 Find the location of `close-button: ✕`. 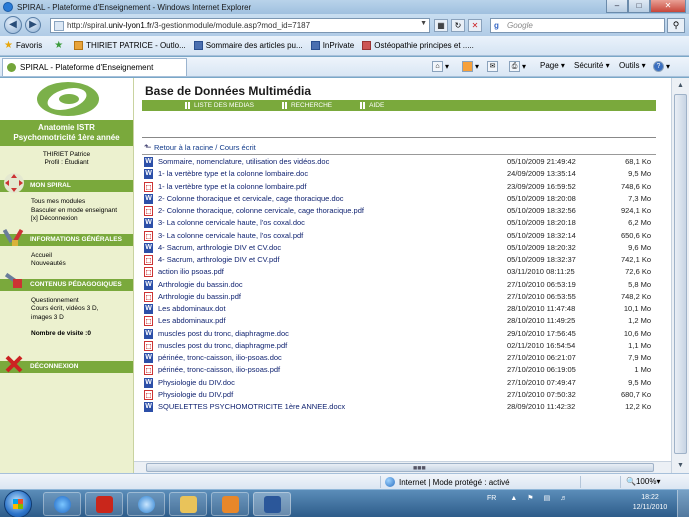

close-button: ✕ is located at coordinates (668, 6).